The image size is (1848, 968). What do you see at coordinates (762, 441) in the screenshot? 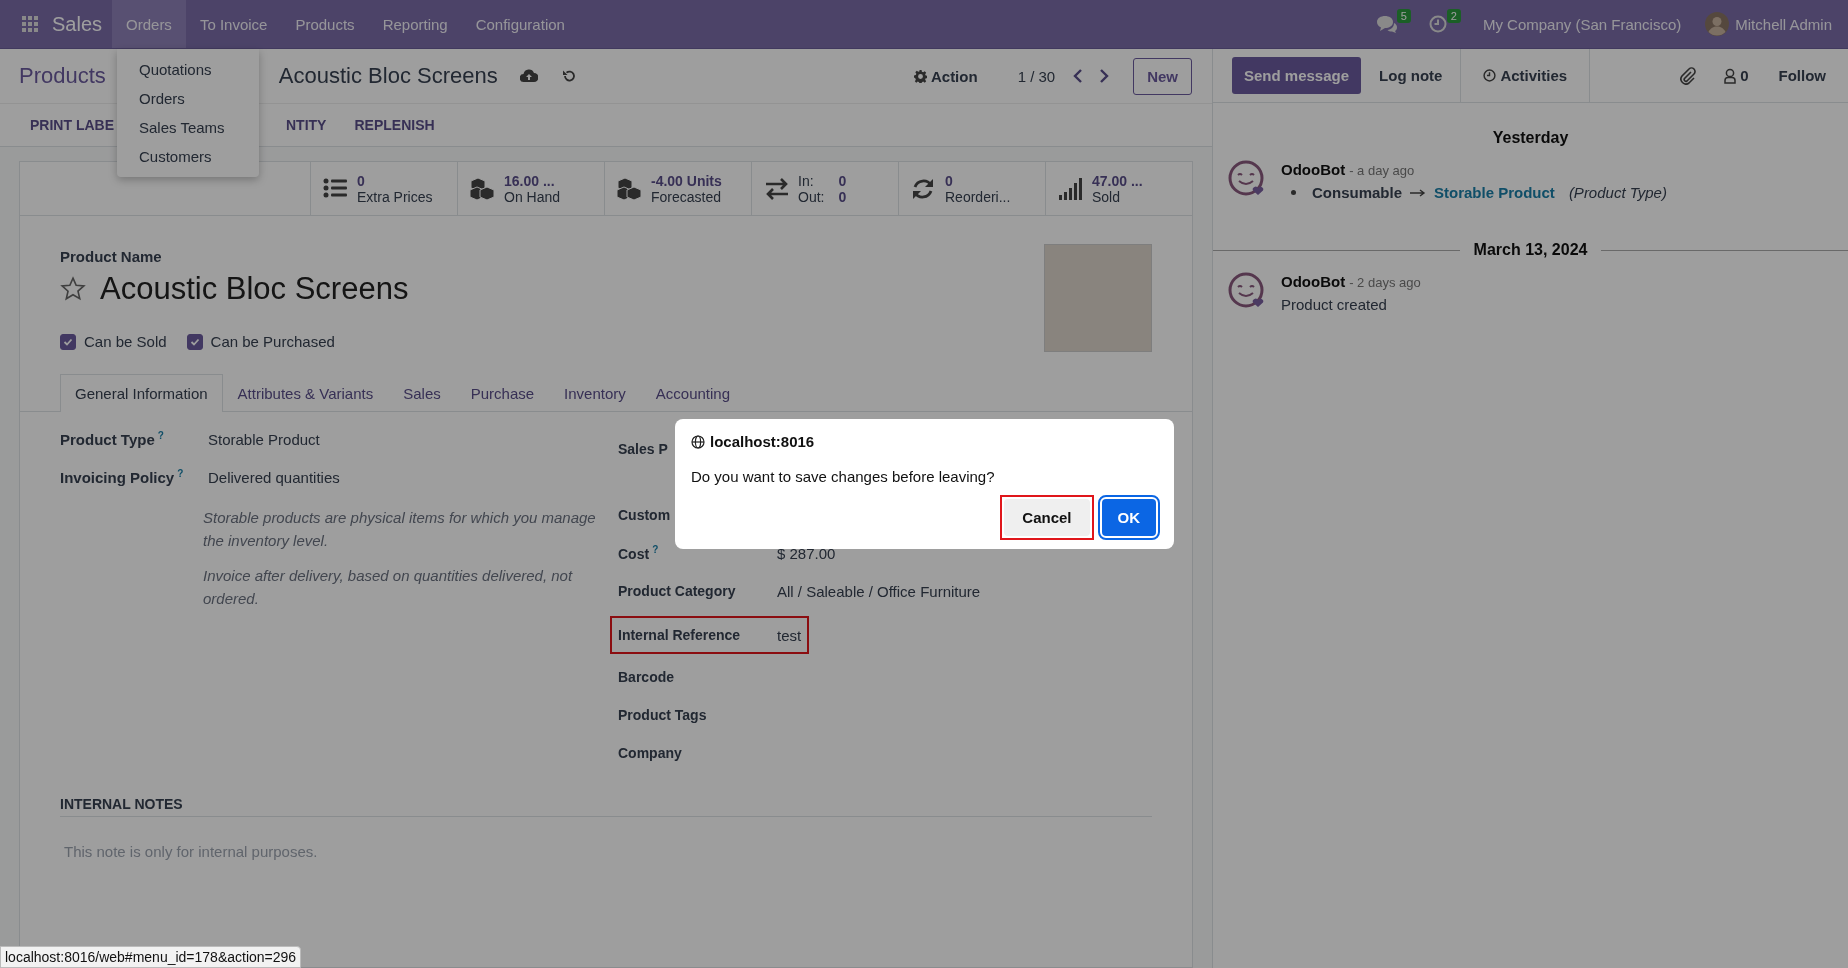
I see `dialog-origin: localhost:8016` at bounding box center [762, 441].